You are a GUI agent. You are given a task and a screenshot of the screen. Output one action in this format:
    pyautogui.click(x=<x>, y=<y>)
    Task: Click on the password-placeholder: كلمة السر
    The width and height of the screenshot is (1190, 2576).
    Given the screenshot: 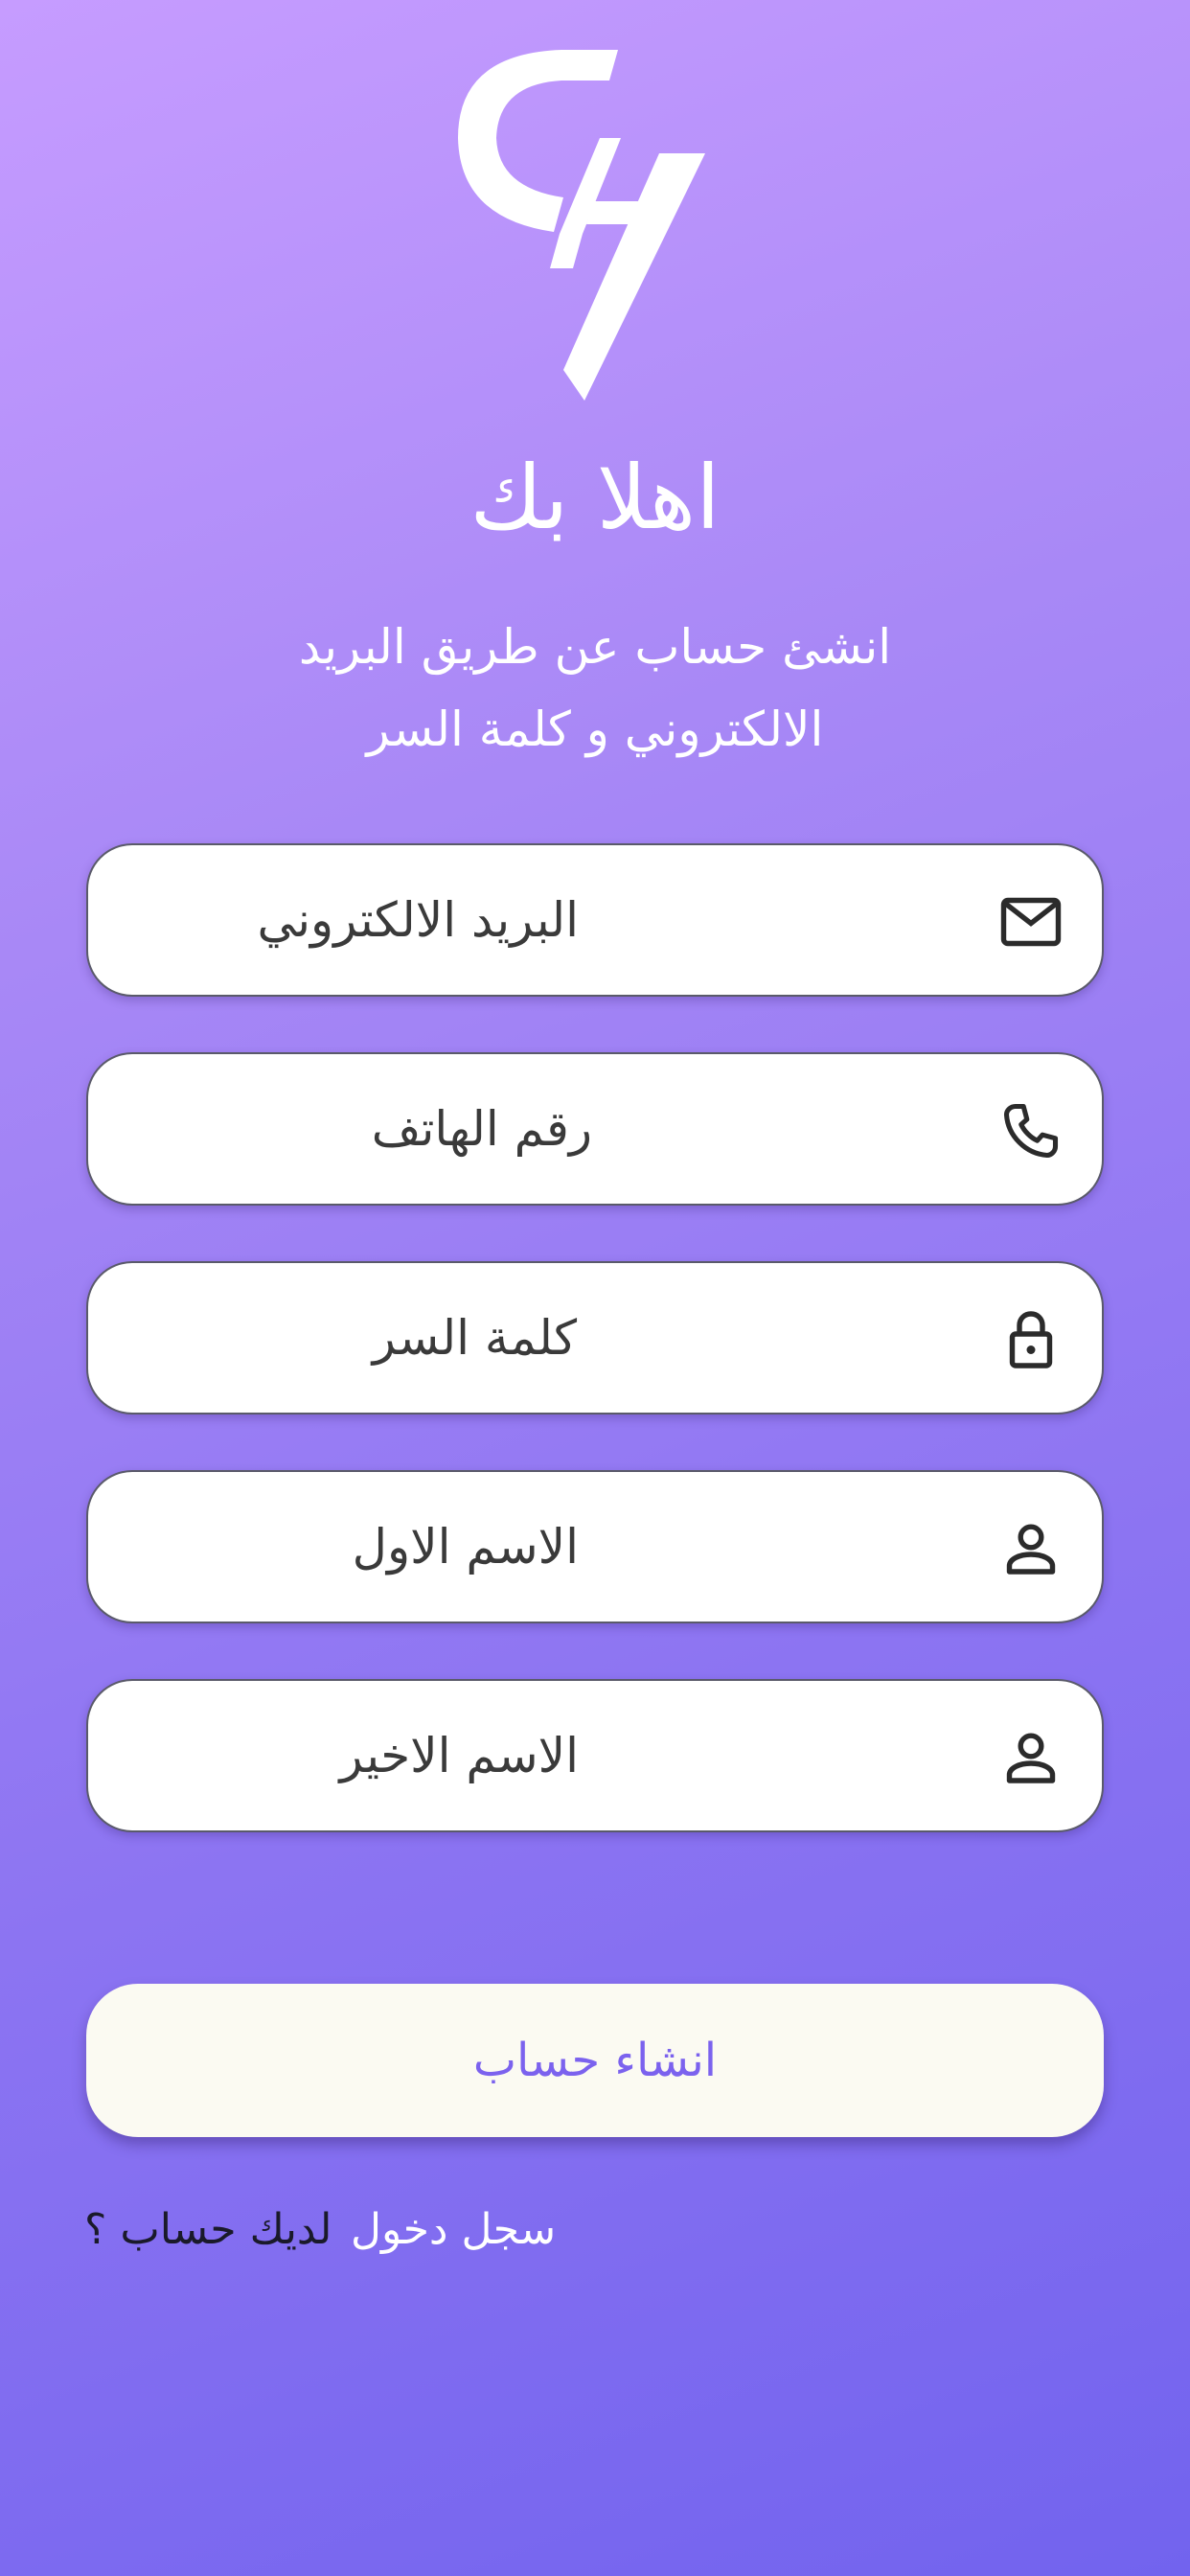 What is the action you would take?
    pyautogui.click(x=475, y=1338)
    